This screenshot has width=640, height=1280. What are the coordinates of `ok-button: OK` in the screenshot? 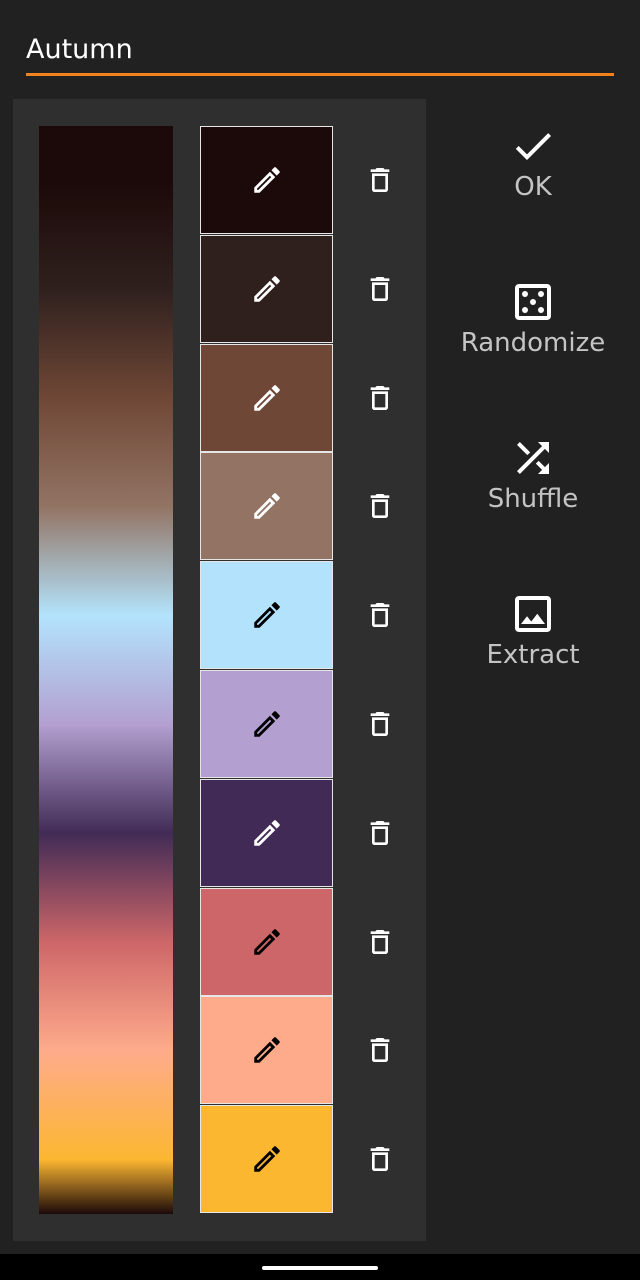 It's located at (533, 177).